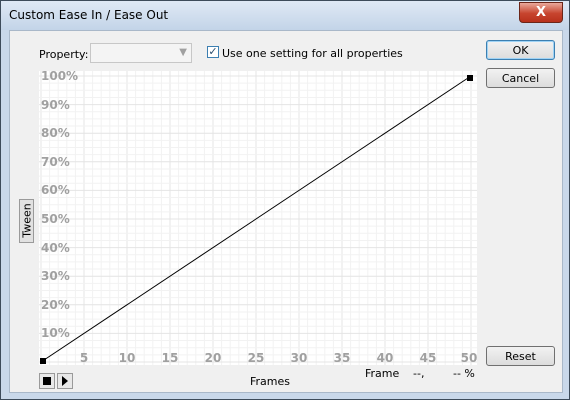 The width and height of the screenshot is (570, 400). Describe the element at coordinates (520, 356) in the screenshot. I see `reset-button: Reset` at that location.